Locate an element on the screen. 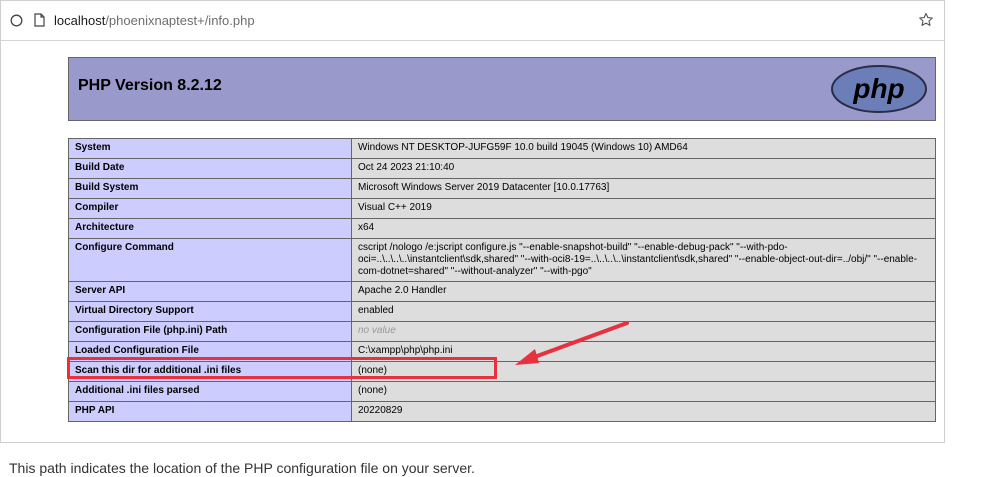  url-path: /phoenixnaptest+/info.php is located at coordinates (180, 20).